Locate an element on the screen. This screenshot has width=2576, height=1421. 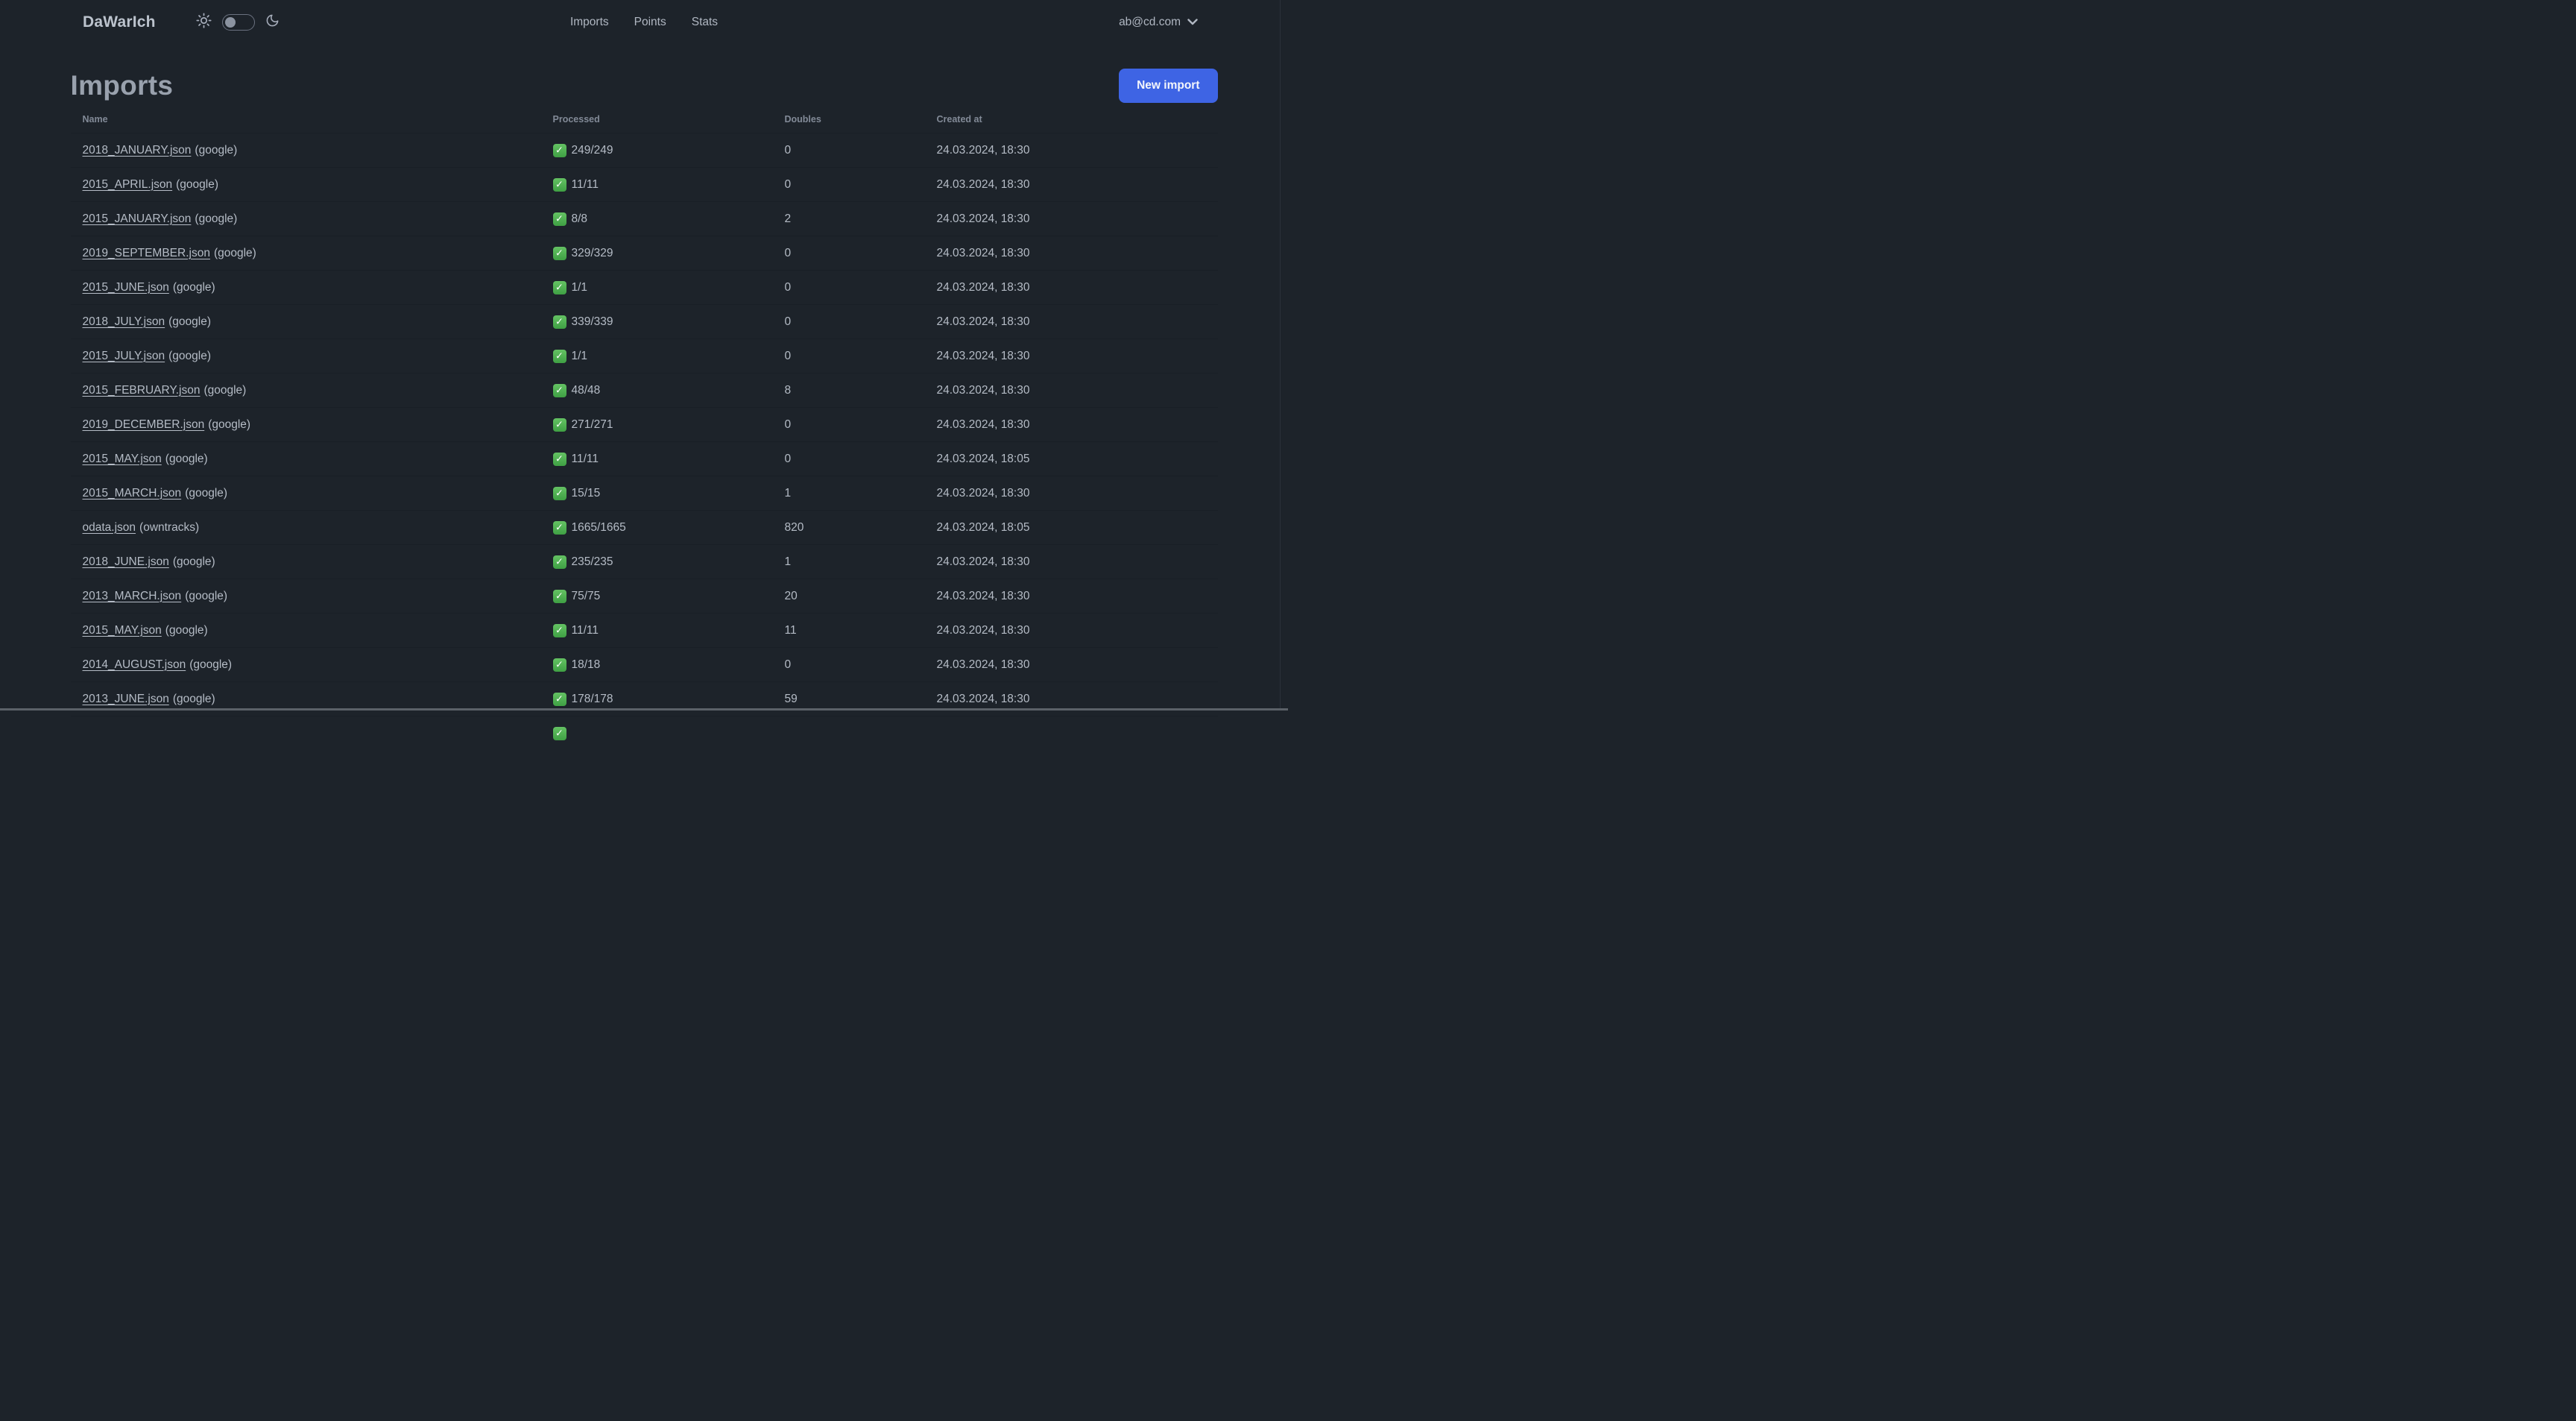
import-file-link: 2015_JUNE.json is located at coordinates (126, 287).